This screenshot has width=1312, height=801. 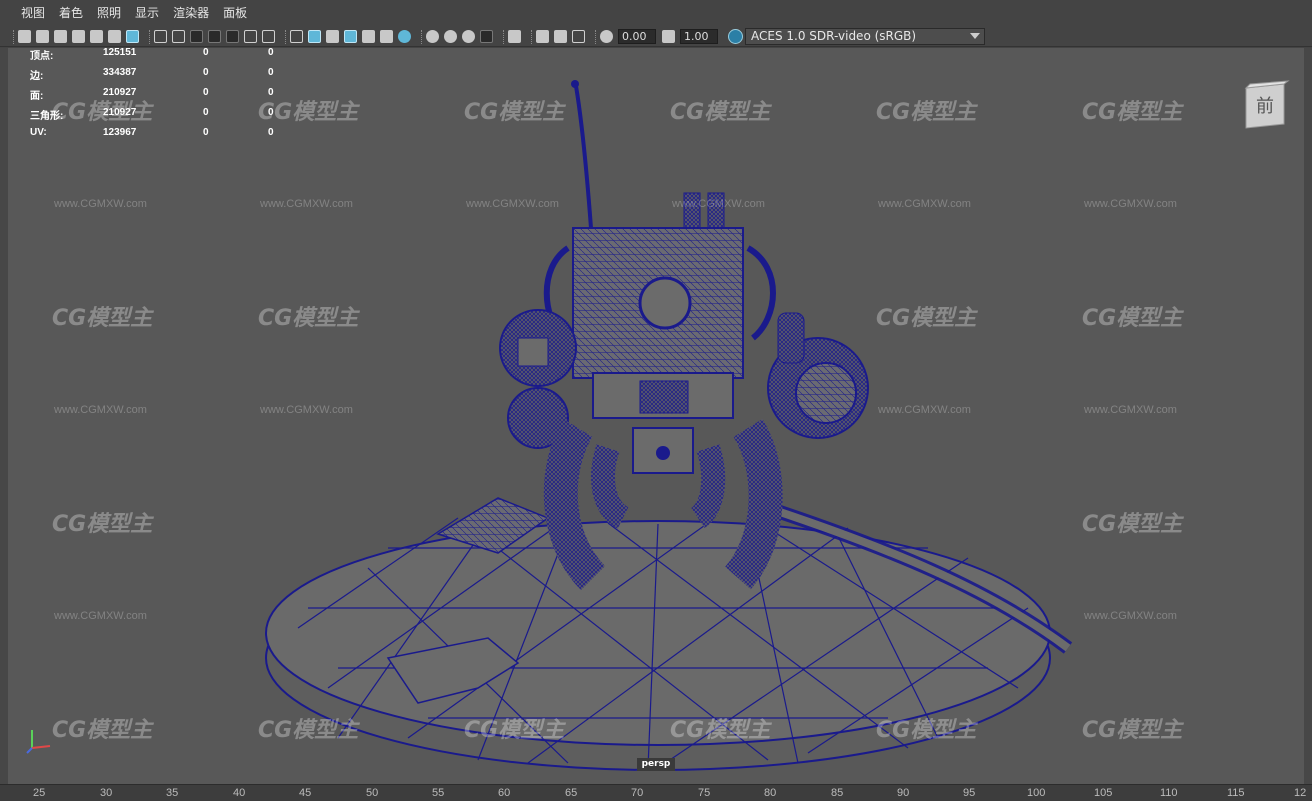 What do you see at coordinates (432, 36) in the screenshot?
I see `screen-space-ao-icon` at bounding box center [432, 36].